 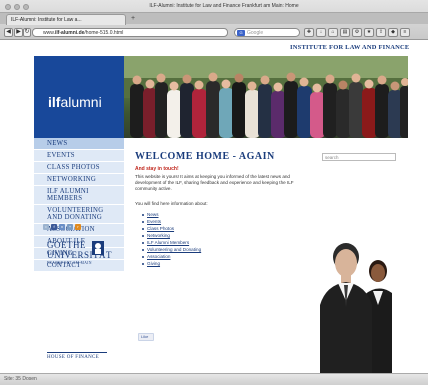 I want to click on site-search-input: search, so click(x=359, y=157).